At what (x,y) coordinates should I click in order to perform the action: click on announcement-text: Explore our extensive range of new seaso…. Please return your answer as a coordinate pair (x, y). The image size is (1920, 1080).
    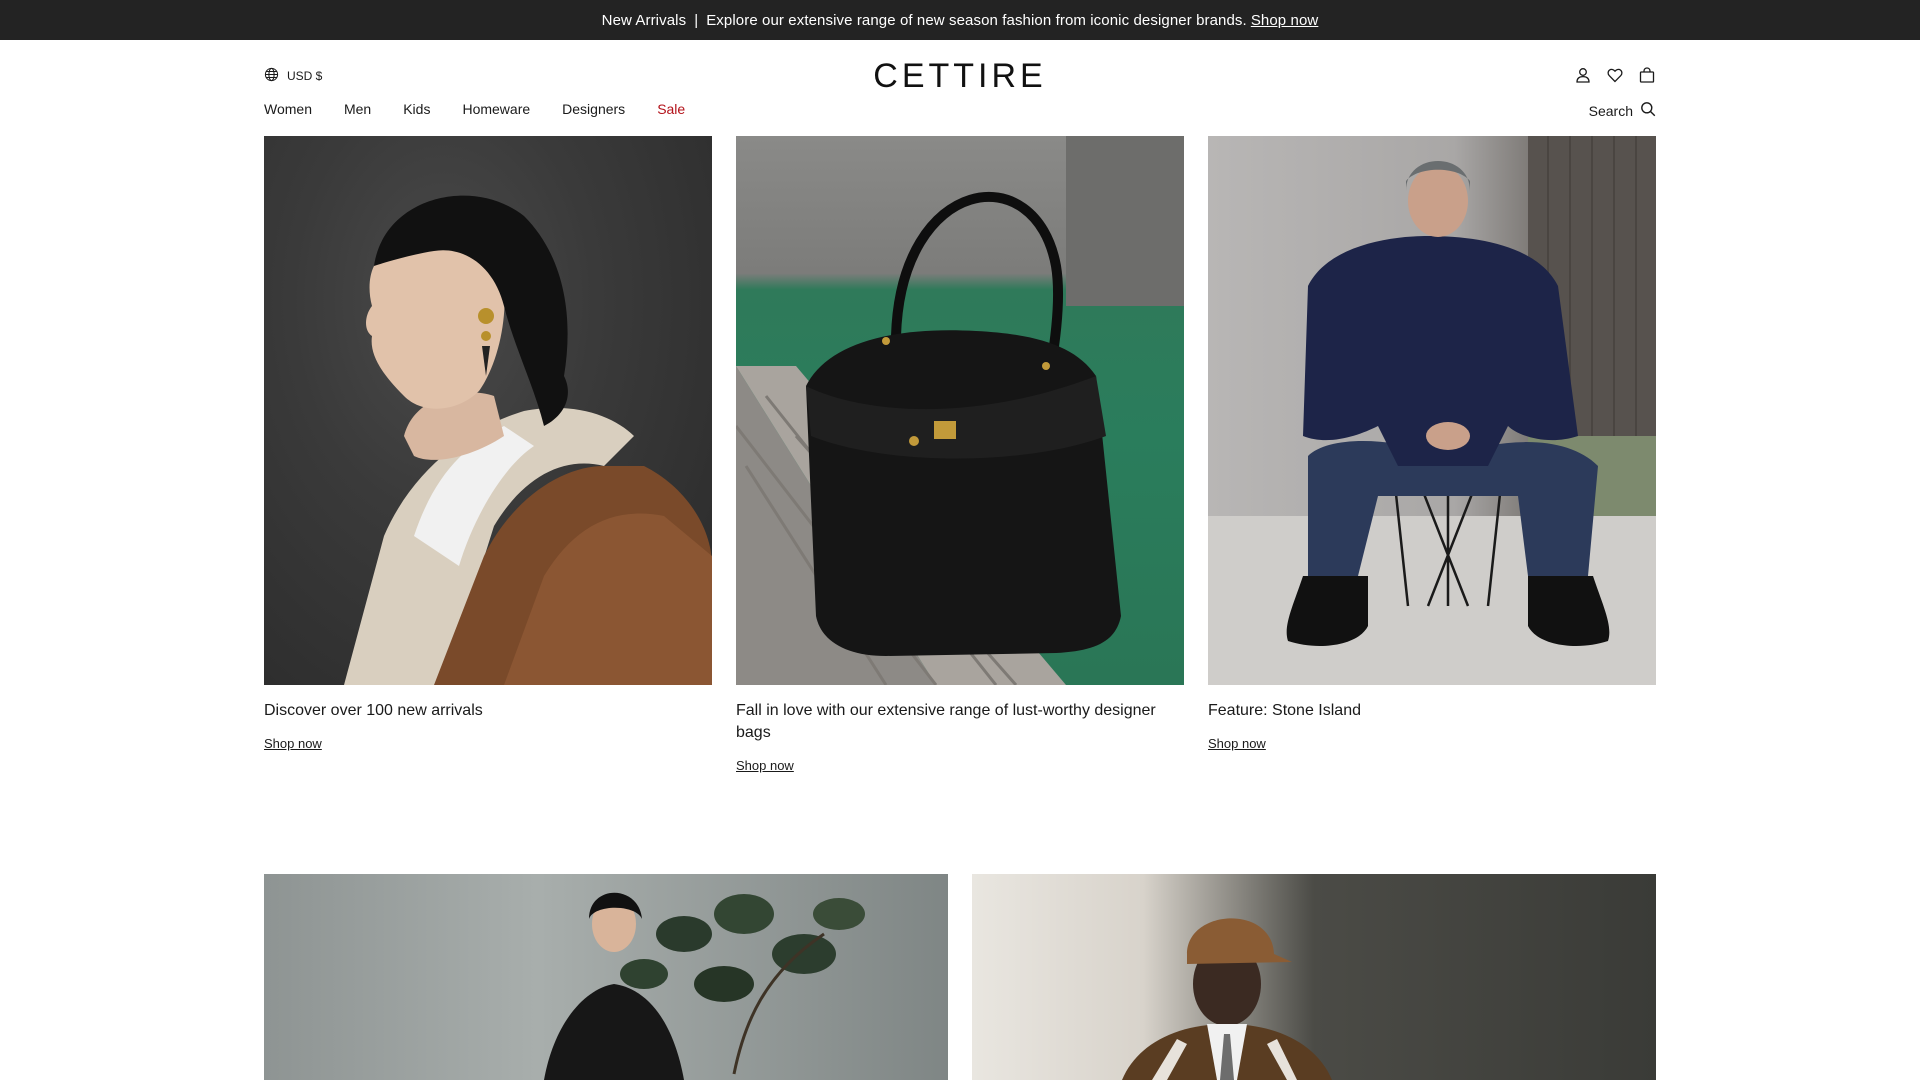
    Looking at the image, I should click on (976, 20).